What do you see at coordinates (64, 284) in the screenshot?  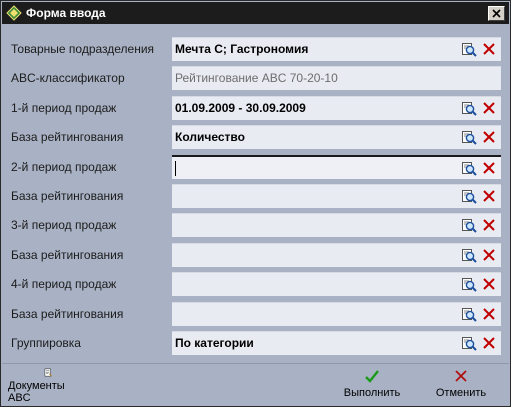 I see `field-label: 4-й период продаж` at bounding box center [64, 284].